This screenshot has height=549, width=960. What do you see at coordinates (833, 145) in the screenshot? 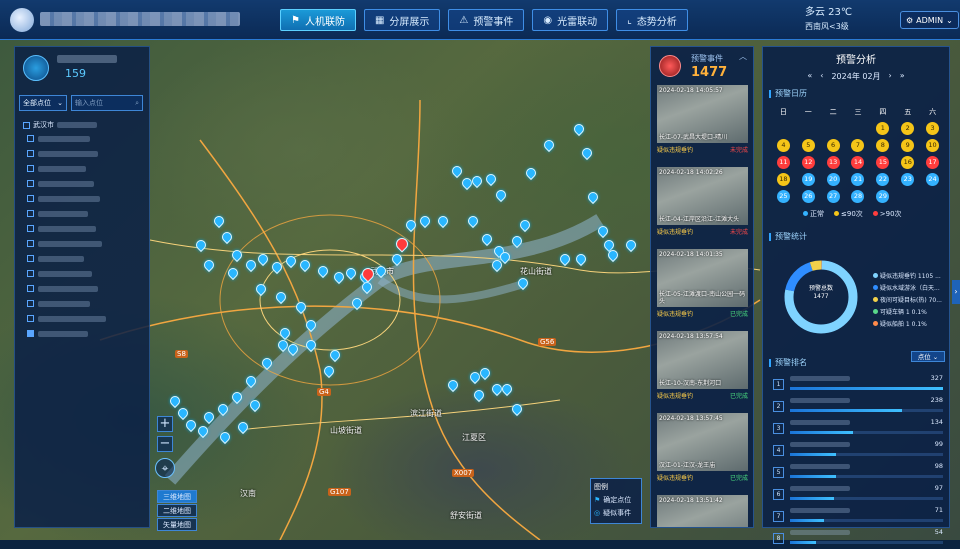
I see `calendar-day: 6` at bounding box center [833, 145].